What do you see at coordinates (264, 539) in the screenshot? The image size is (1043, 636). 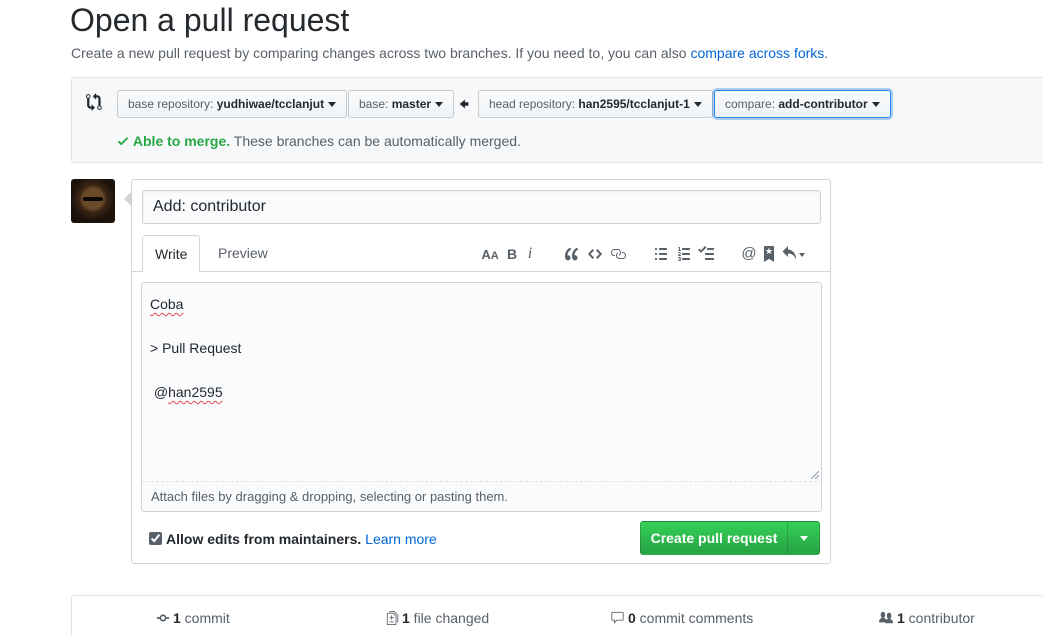 I see `allow-edits-label: Allow edits from maintainers.` at bounding box center [264, 539].